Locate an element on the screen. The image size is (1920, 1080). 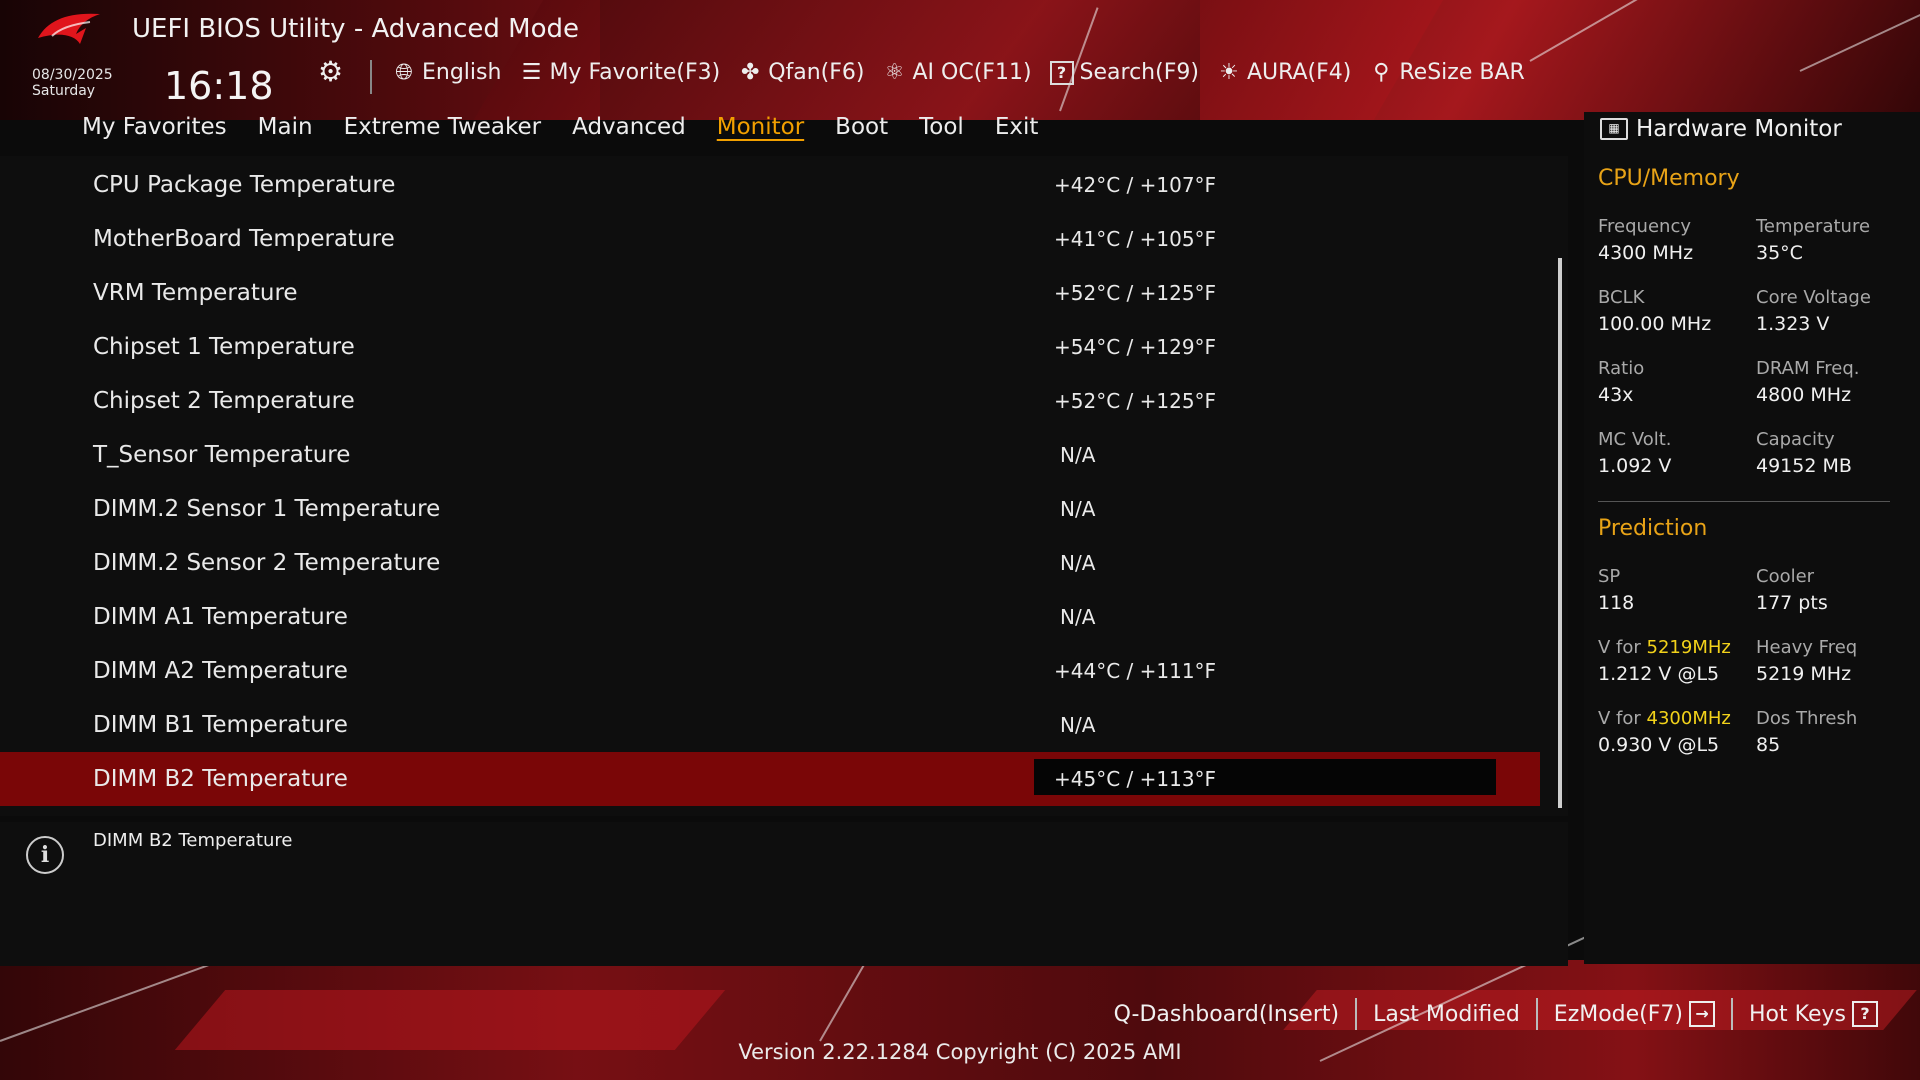
ai-oc-icon: ⚛ is located at coordinates (894, 72).